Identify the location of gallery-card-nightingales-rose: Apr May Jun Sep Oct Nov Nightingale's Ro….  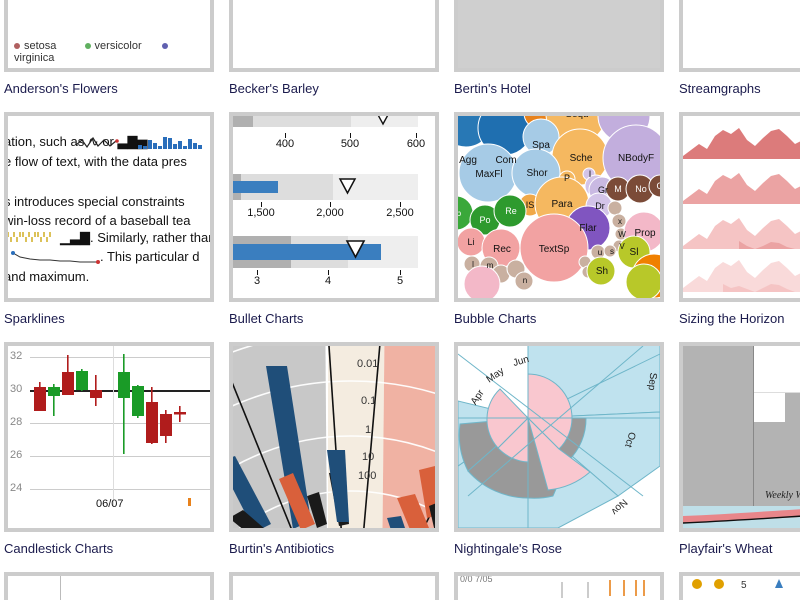
(559, 457).